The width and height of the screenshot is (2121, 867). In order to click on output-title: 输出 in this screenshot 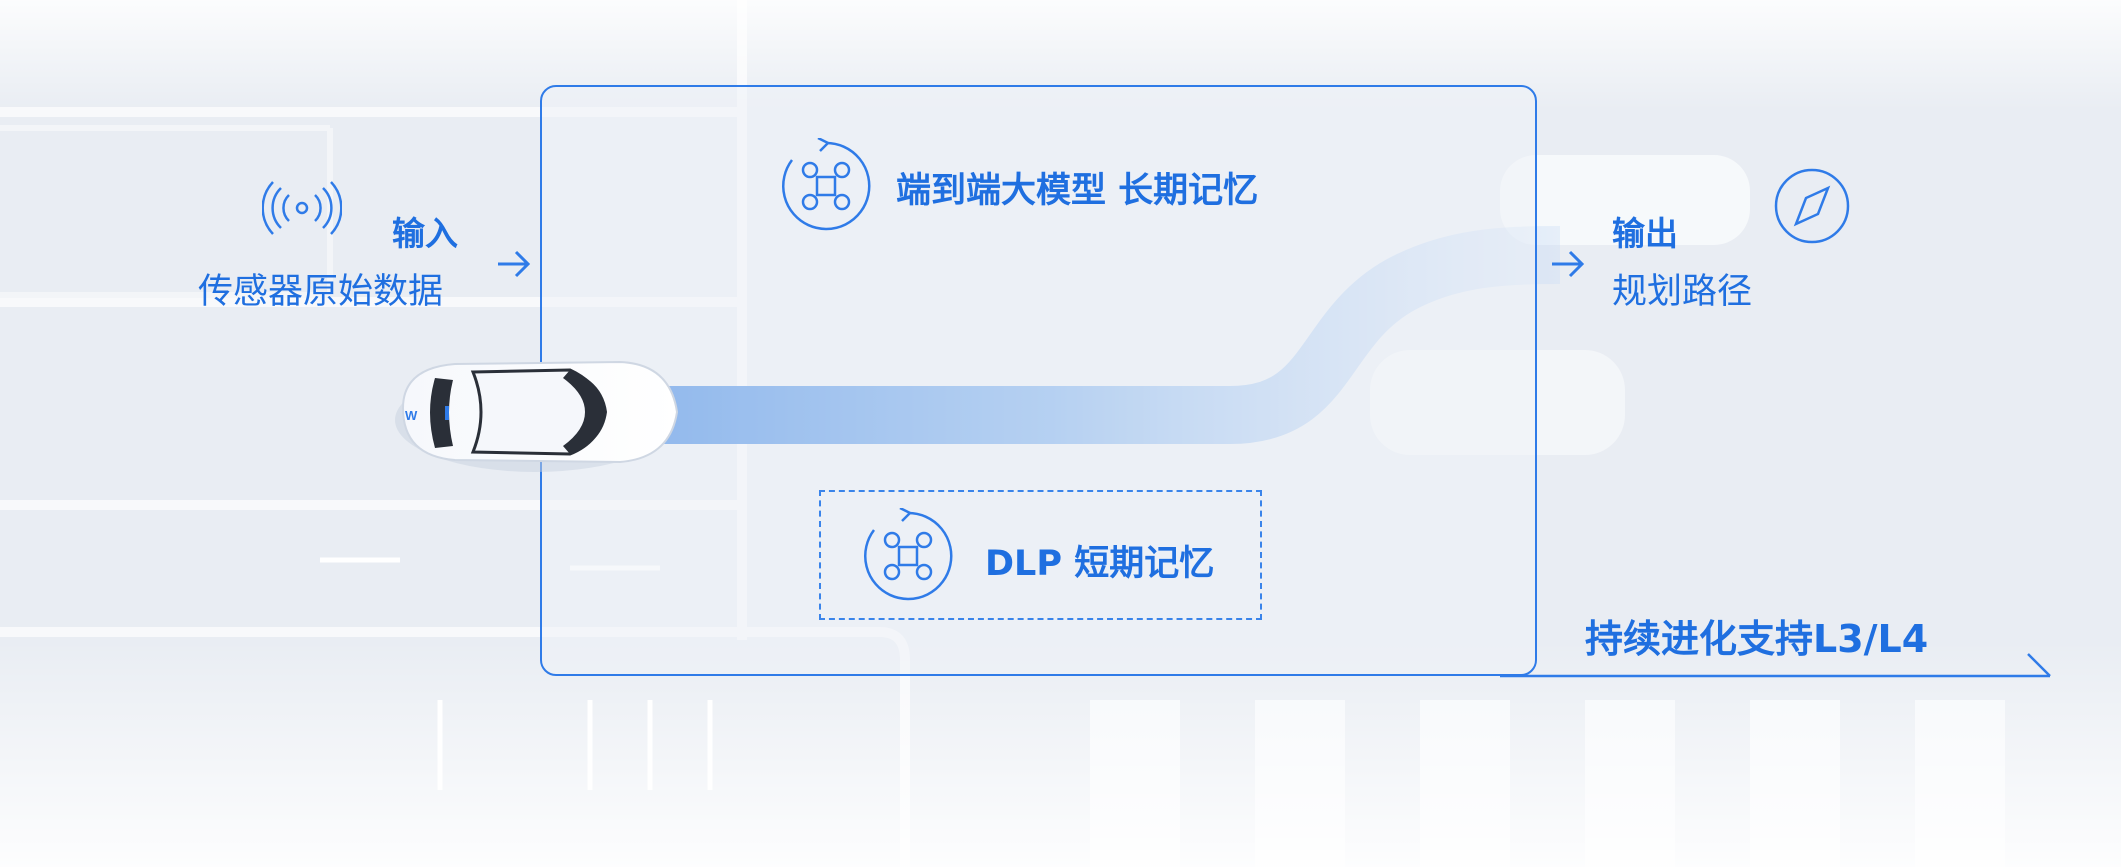, I will do `click(1645, 233)`.